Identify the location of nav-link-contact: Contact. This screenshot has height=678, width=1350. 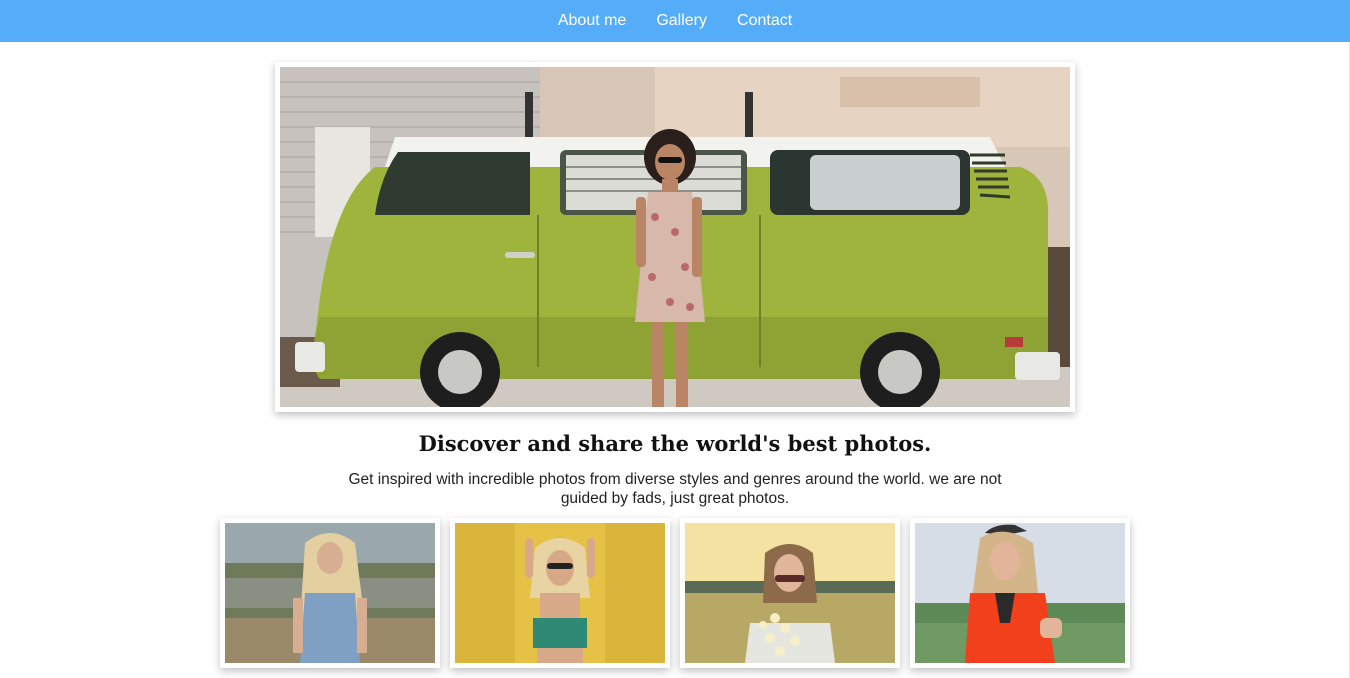
(764, 21).